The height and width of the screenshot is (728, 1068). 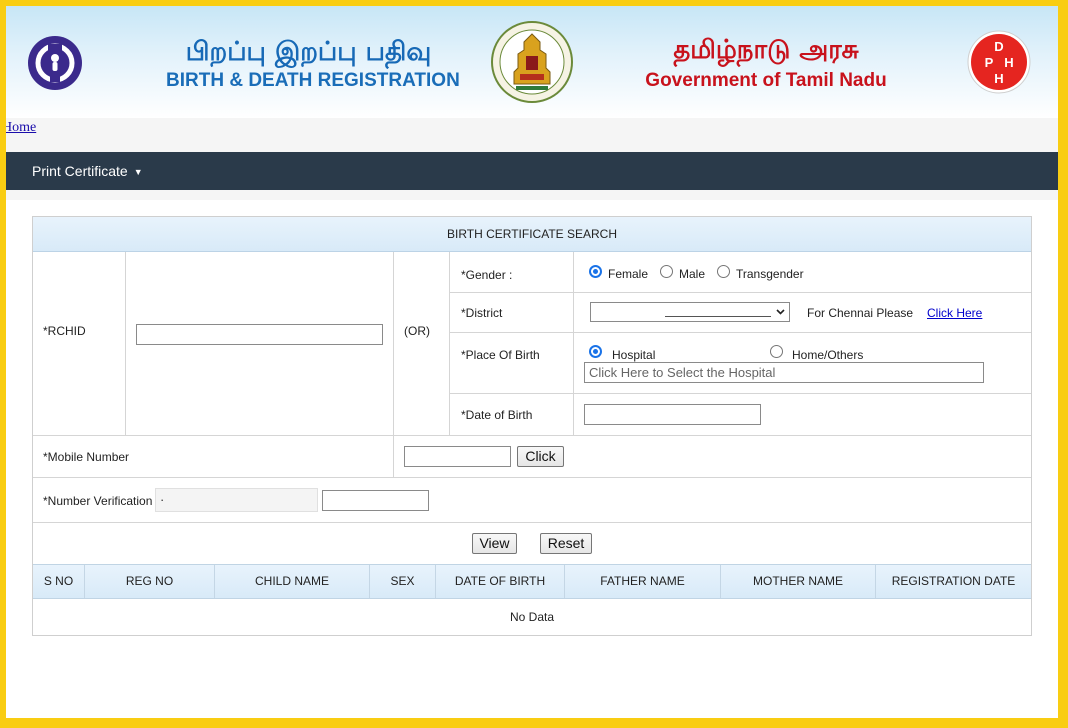 I want to click on column-father-name: FATHER NAME, so click(x=643, y=581).